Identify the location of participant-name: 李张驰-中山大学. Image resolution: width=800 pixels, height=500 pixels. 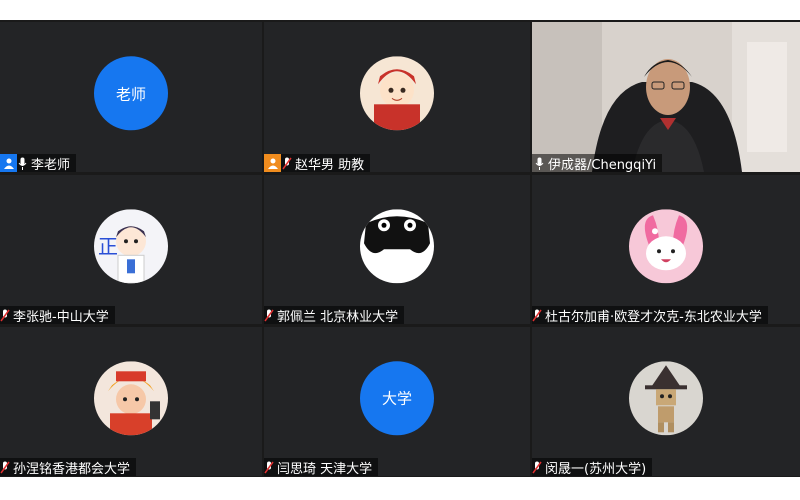
(61, 317).